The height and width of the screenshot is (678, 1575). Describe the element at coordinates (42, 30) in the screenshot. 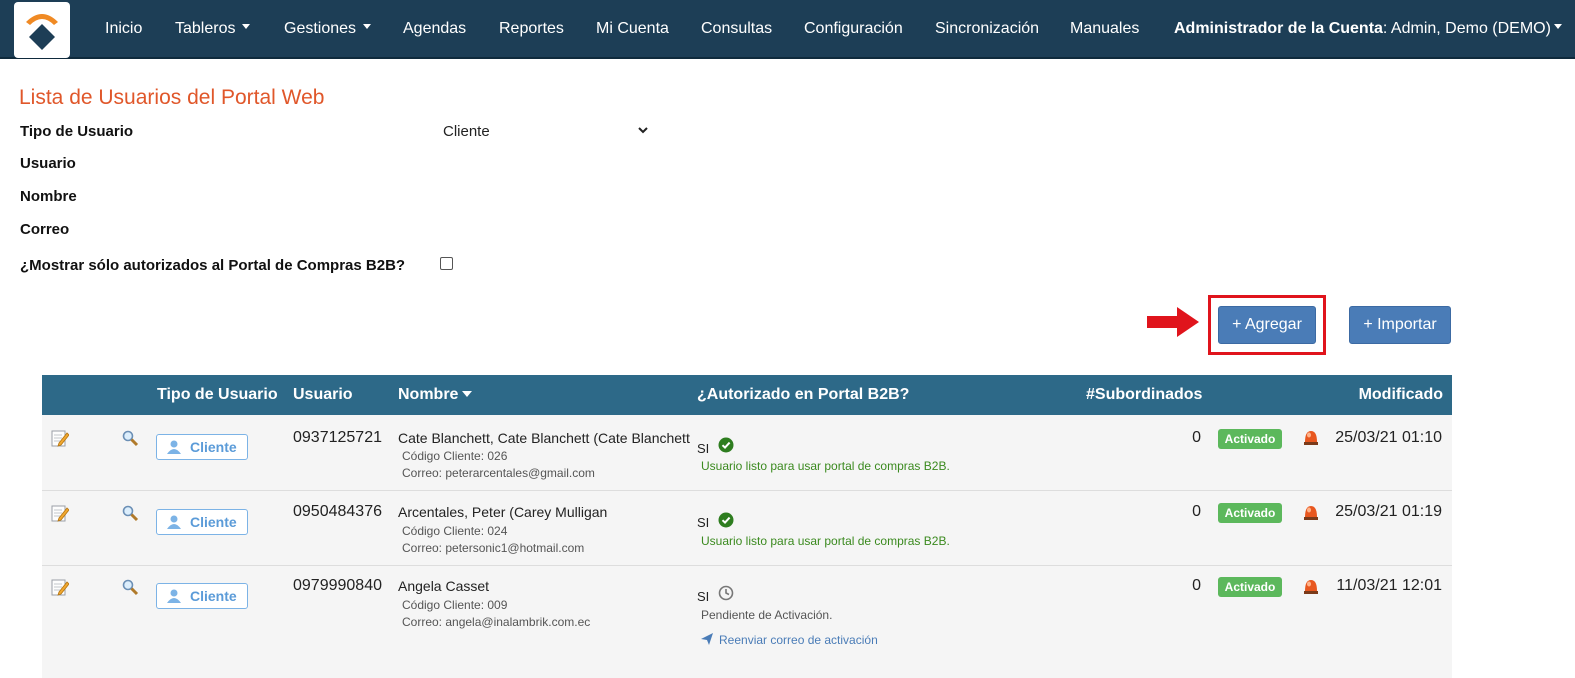

I see `company-logo` at that location.